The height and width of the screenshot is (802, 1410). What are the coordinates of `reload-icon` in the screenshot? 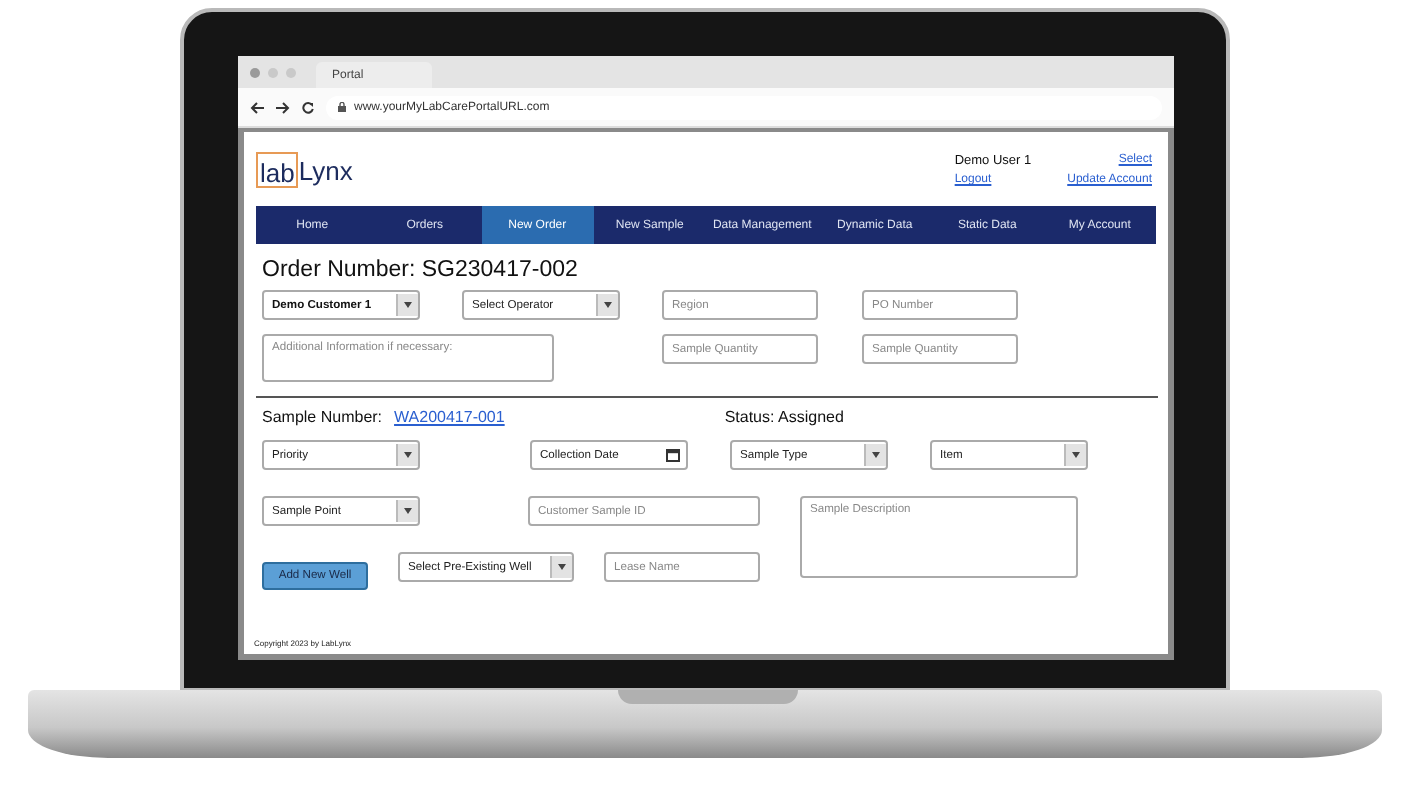 It's located at (308, 107).